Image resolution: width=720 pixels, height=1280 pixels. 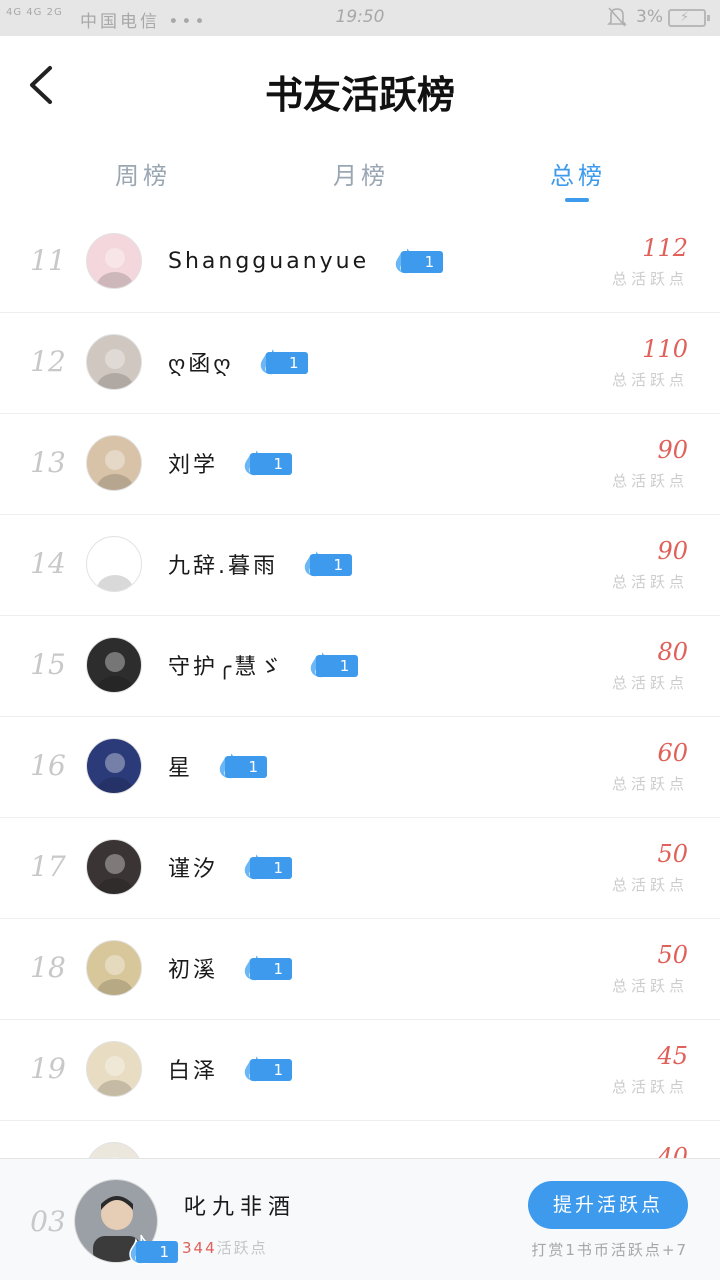 I want to click on list-item: 11 Shangguanyue 1 112 总活跃点, so click(x=360, y=262).